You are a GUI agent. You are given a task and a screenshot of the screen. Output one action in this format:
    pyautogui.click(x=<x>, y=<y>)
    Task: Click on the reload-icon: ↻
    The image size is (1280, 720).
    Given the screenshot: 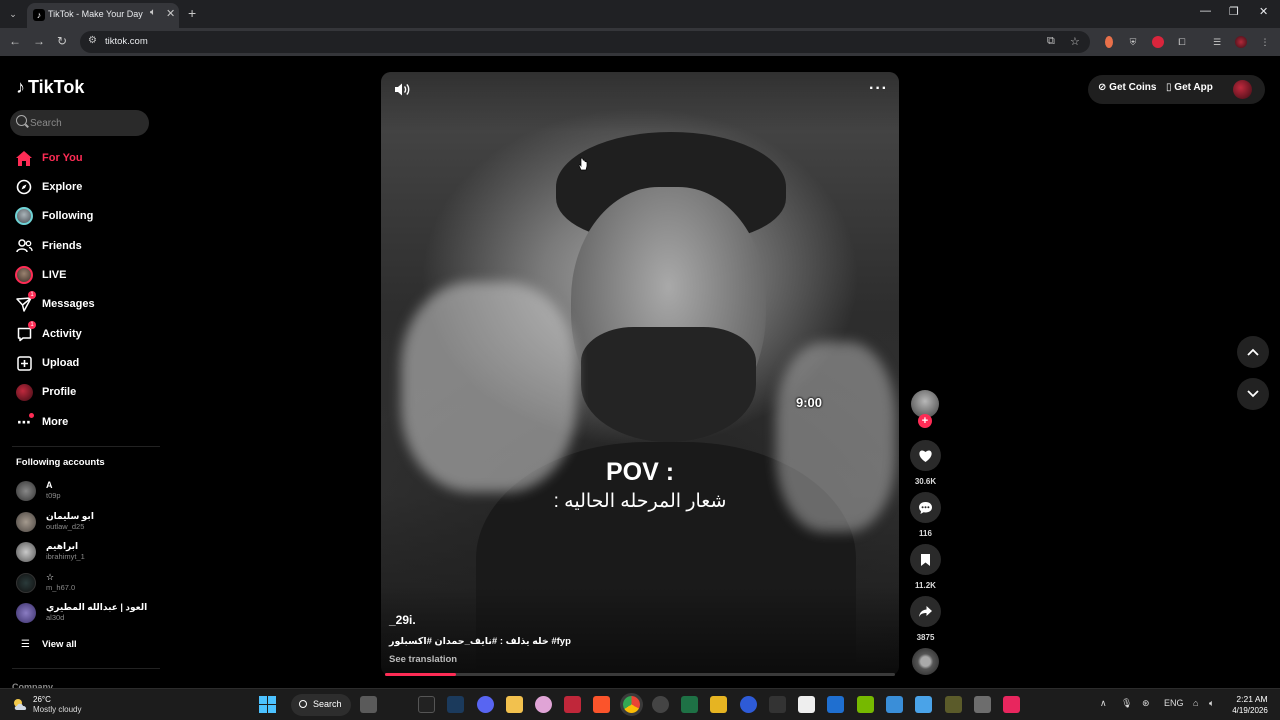 What is the action you would take?
    pyautogui.click(x=62, y=41)
    